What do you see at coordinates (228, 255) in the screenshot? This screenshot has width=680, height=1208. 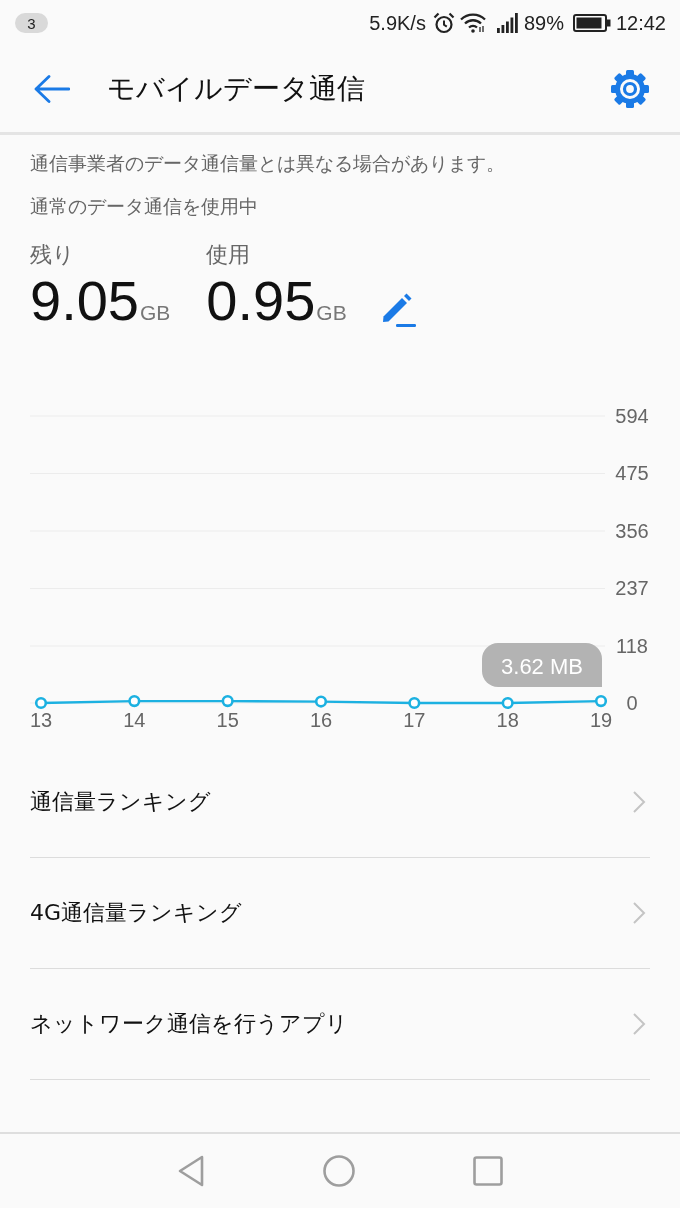 I see `stat-label: 使用` at bounding box center [228, 255].